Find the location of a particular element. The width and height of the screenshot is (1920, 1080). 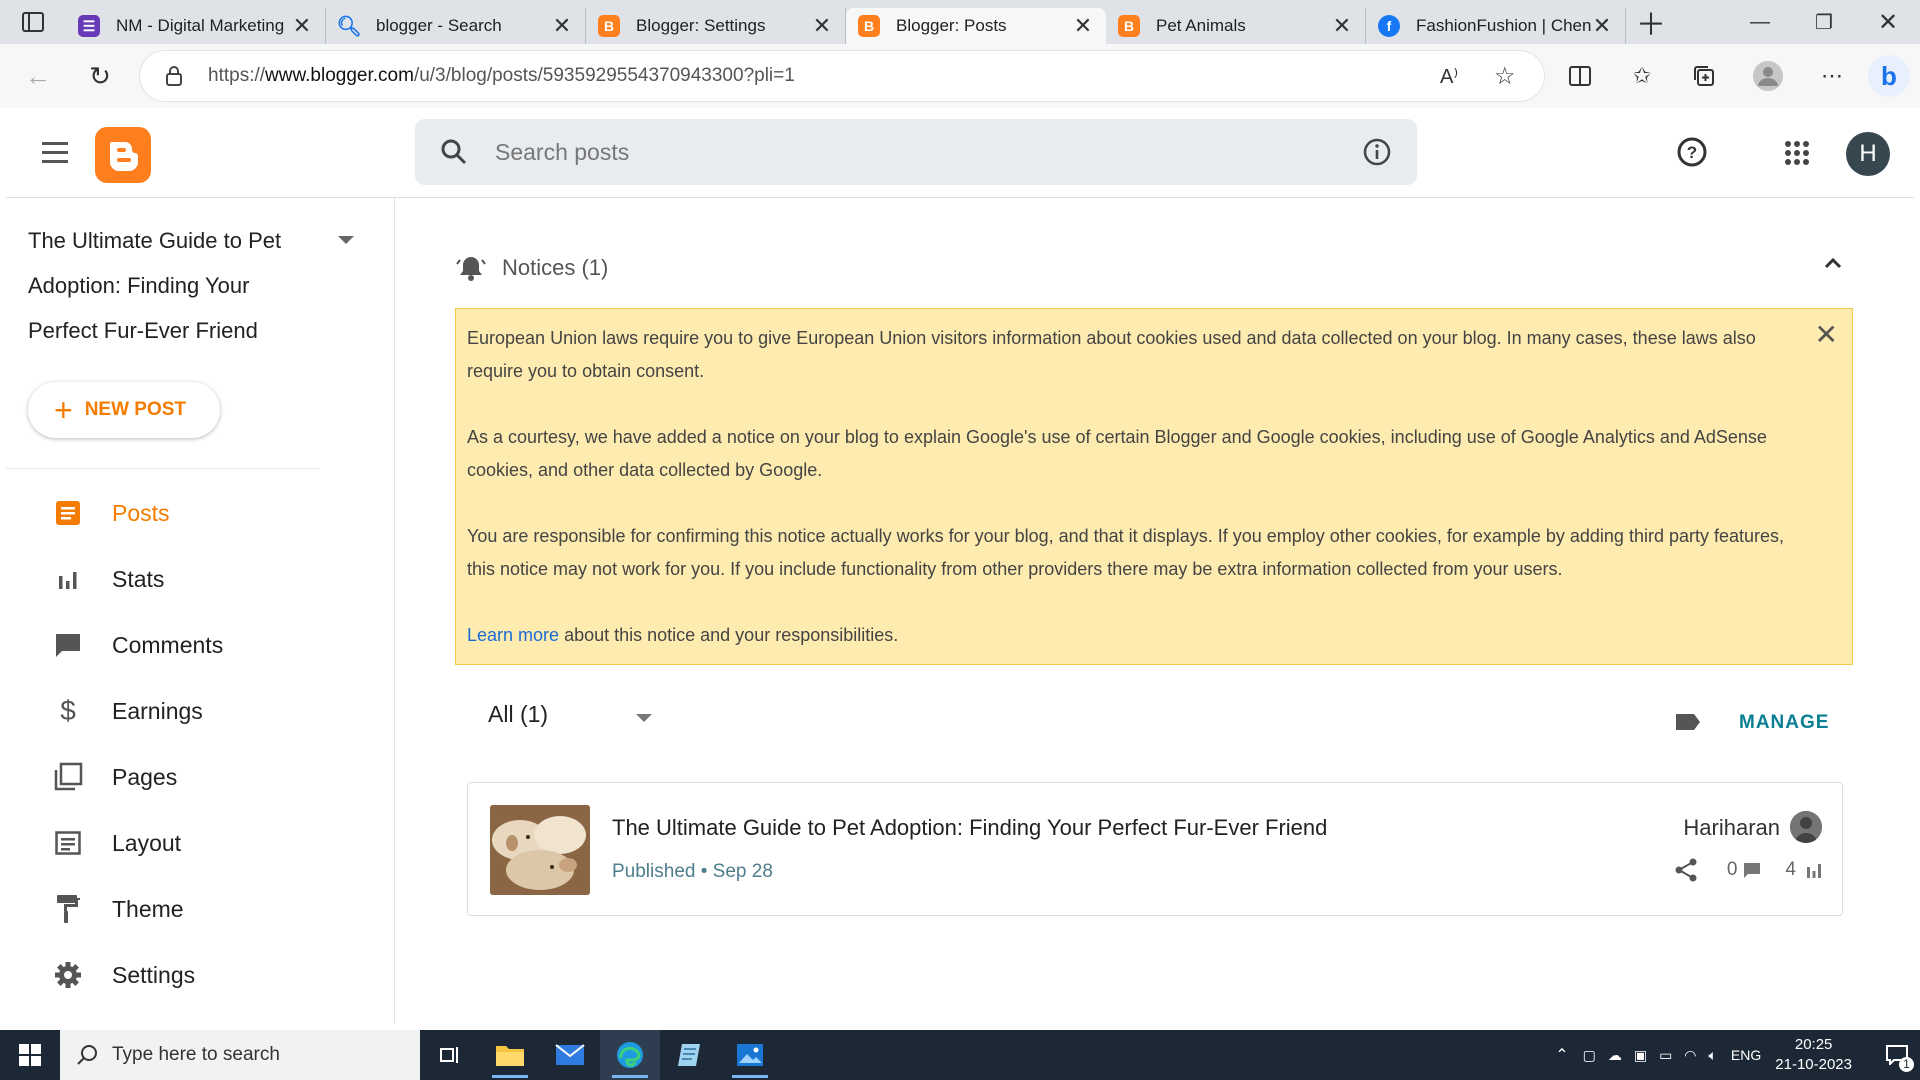

sidebar-item-posts: Posts is located at coordinates (200, 513).